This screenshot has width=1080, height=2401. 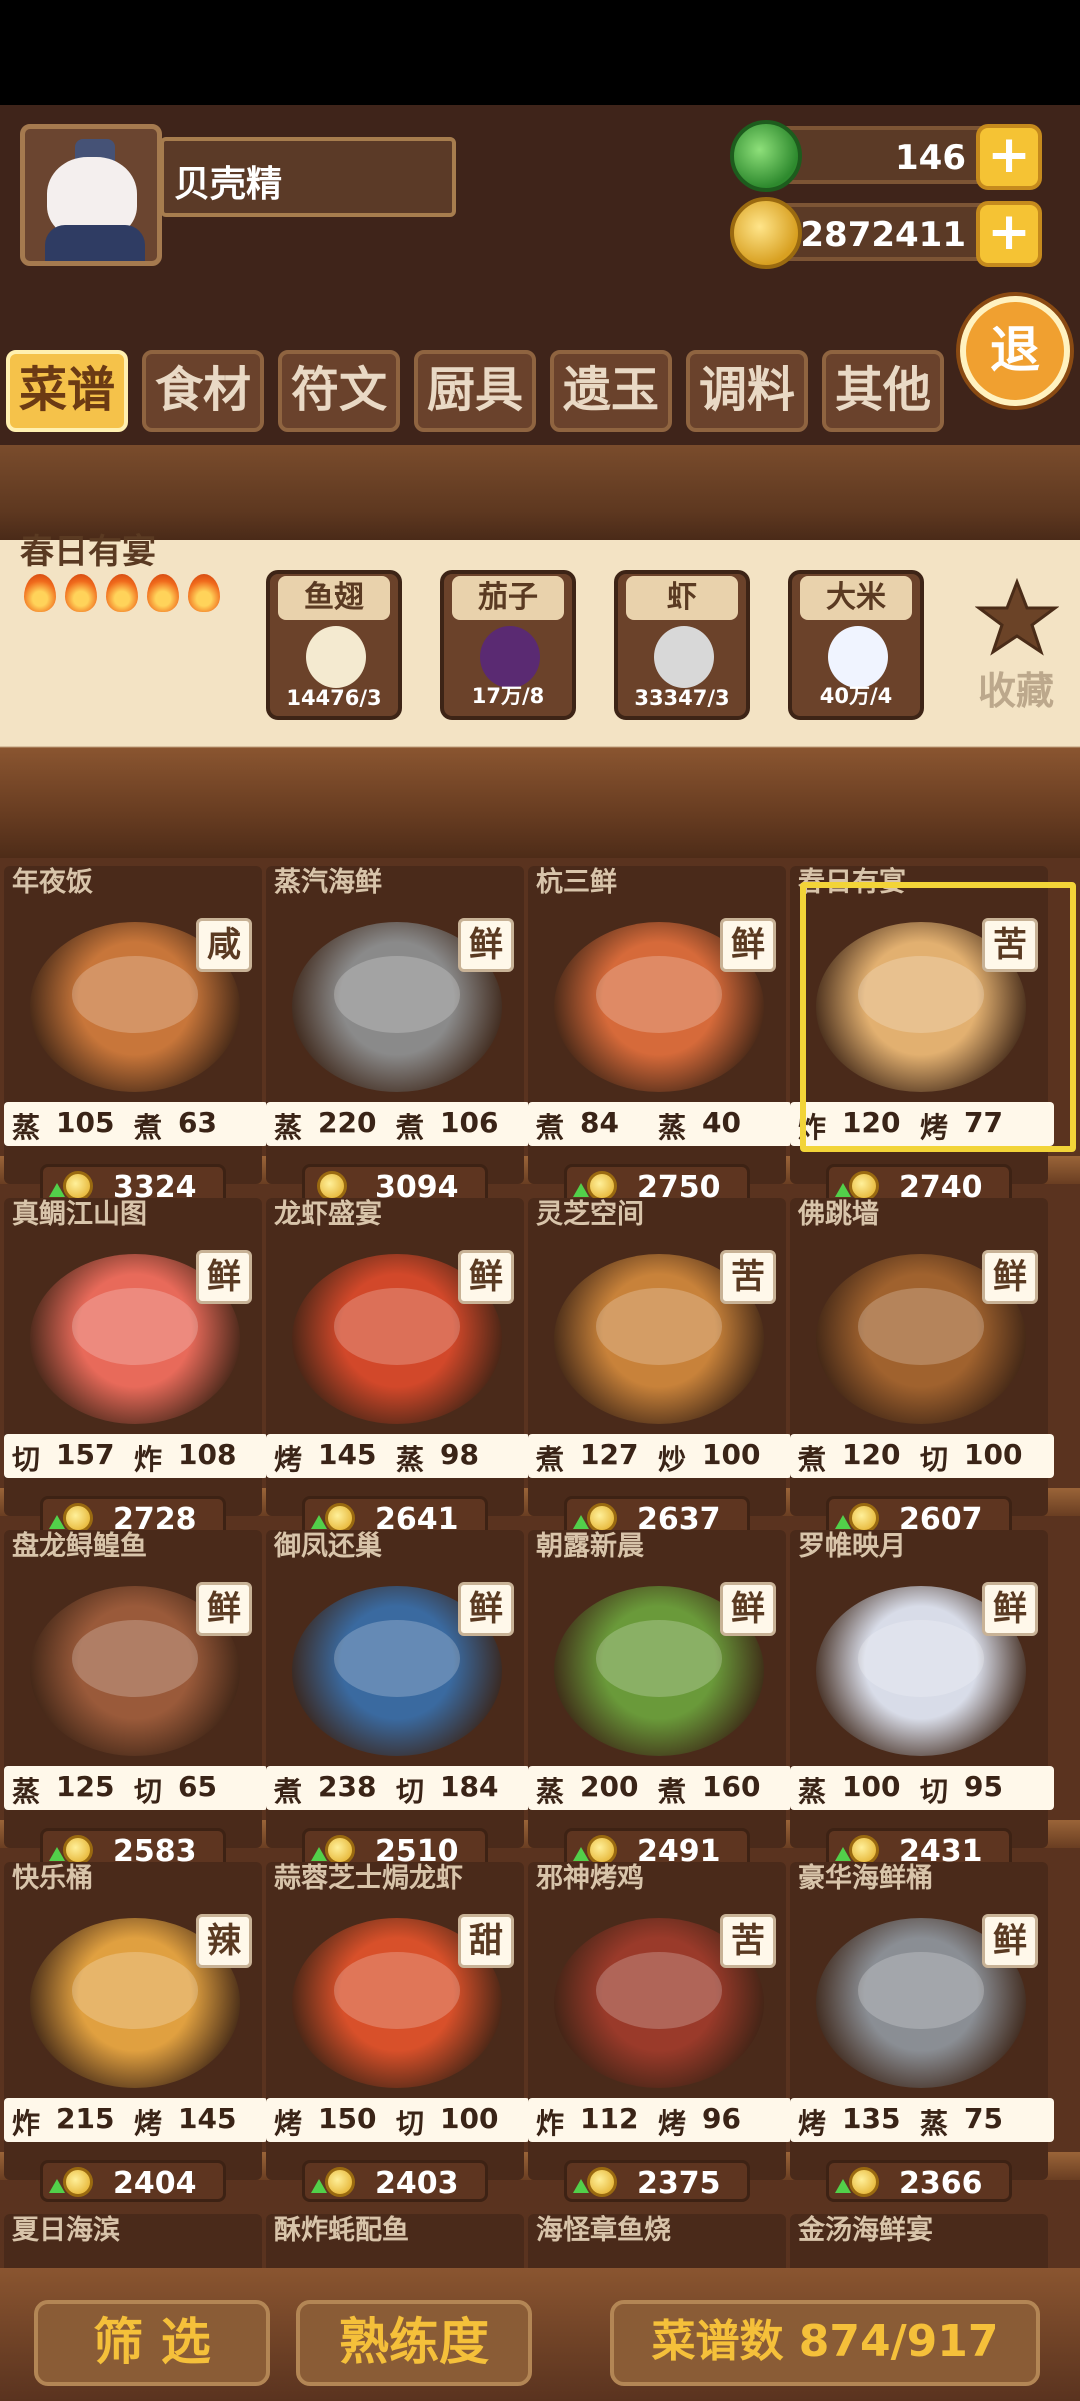 What do you see at coordinates (414, 2343) in the screenshot?
I see `proficiency-button: 熟练度` at bounding box center [414, 2343].